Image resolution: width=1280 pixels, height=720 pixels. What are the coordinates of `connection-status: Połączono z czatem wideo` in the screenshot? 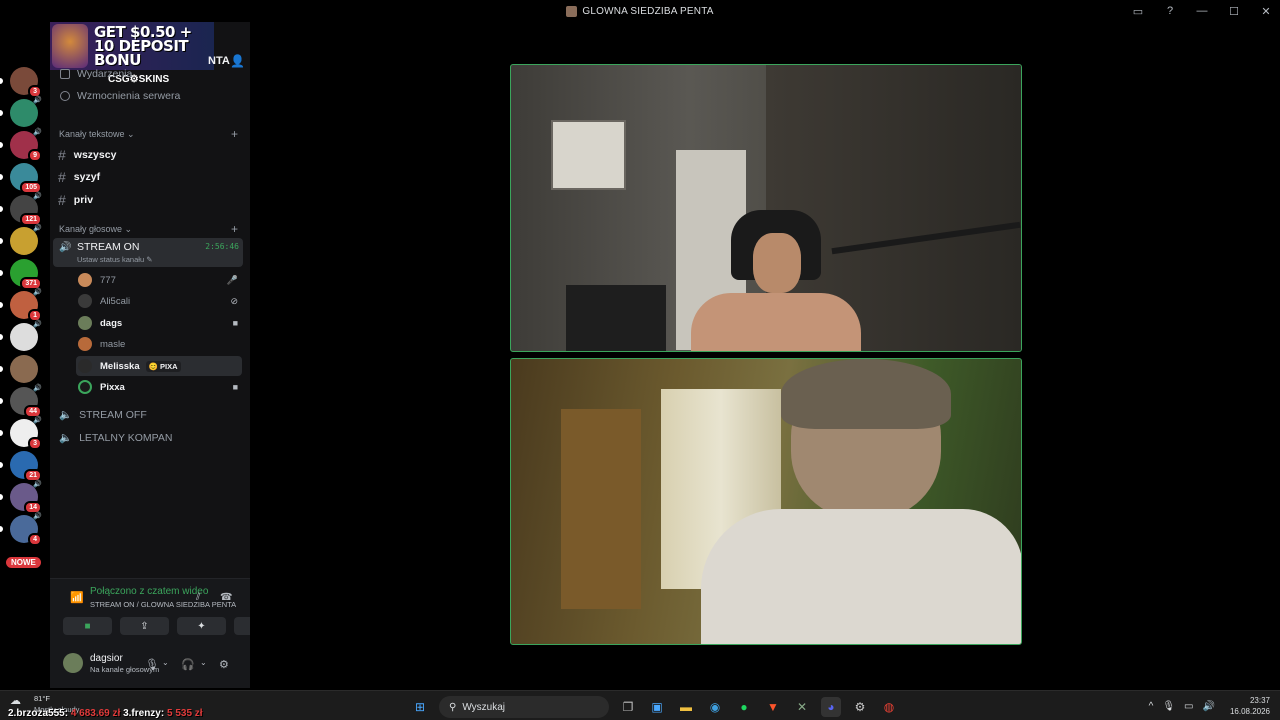 It's located at (149, 591).